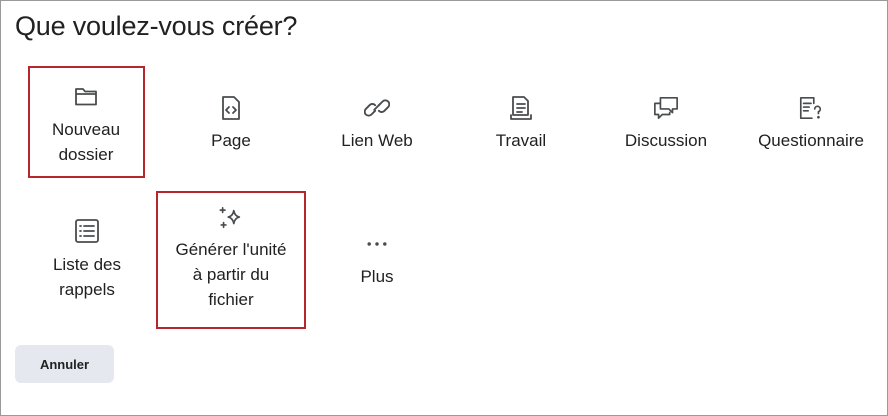 The image size is (888, 416). What do you see at coordinates (666, 108) in the screenshot?
I see `discussion-icon` at bounding box center [666, 108].